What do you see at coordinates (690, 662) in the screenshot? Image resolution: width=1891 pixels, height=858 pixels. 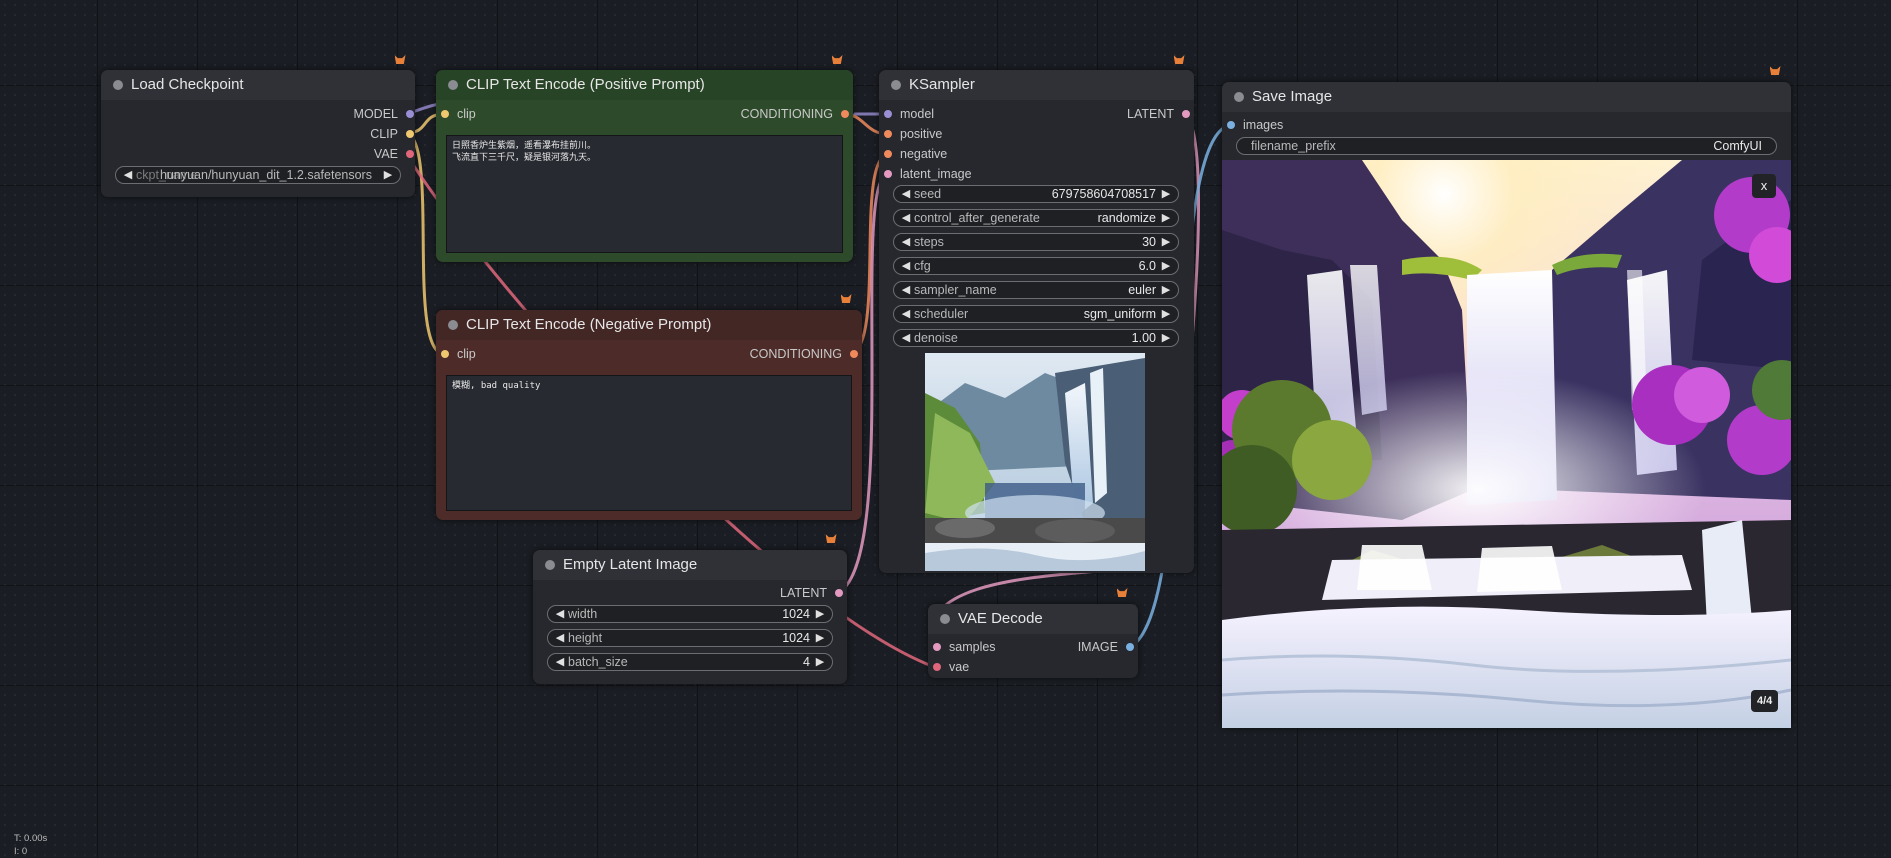 I see `batch-size-widget: ◀ batch_size 4 ▶` at bounding box center [690, 662].